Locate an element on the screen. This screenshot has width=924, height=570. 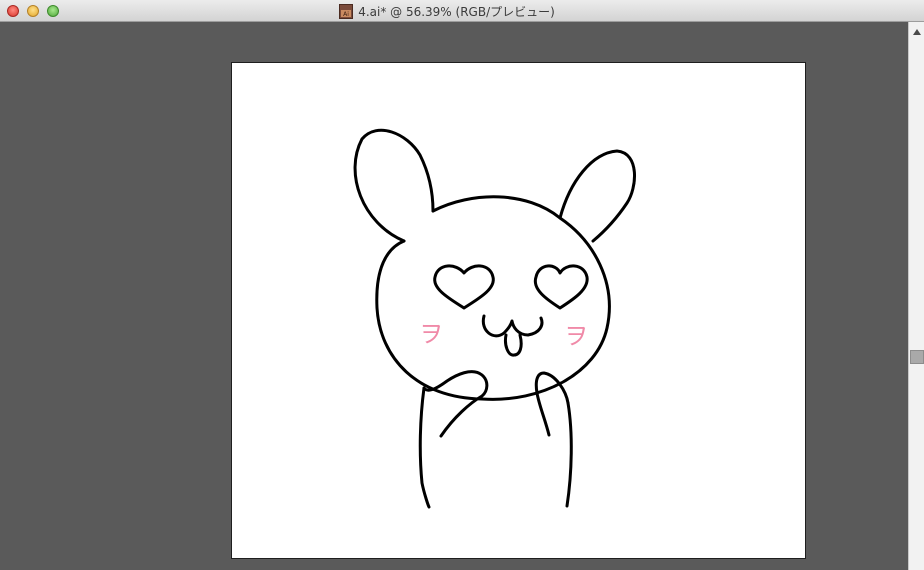
ai-document-icon: Ai is located at coordinates (346, 11).